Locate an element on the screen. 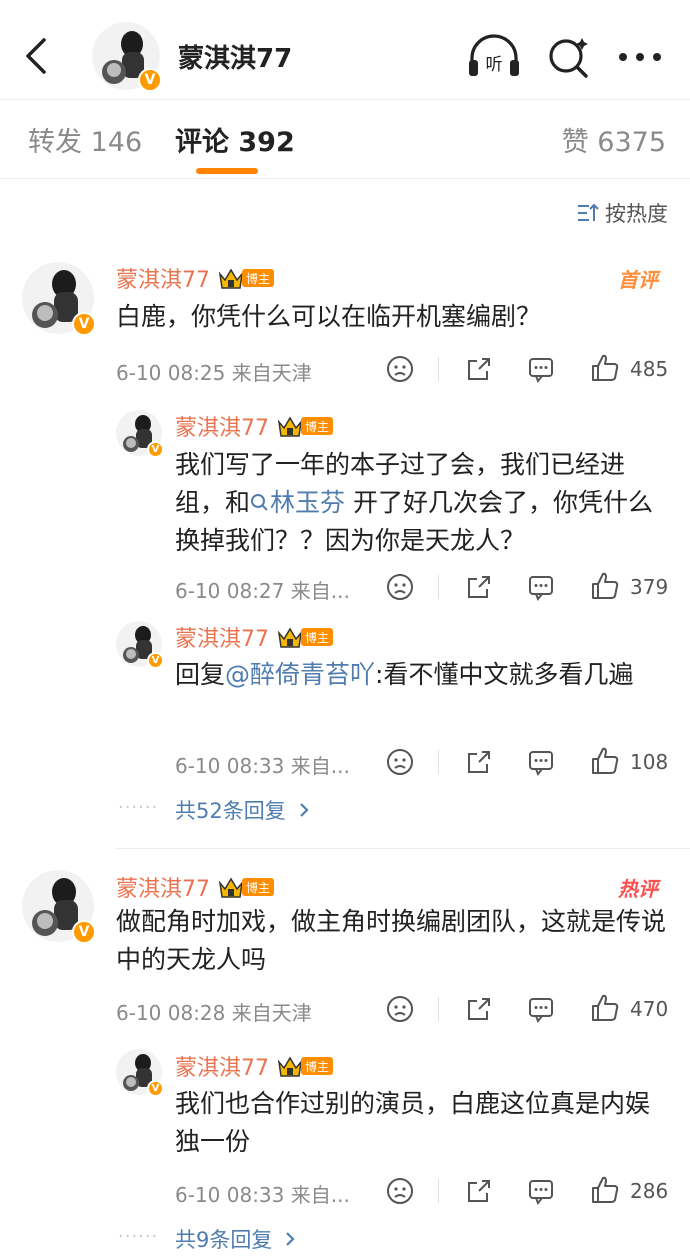 The width and height of the screenshot is (690, 1260). search-icon is located at coordinates (569, 57).